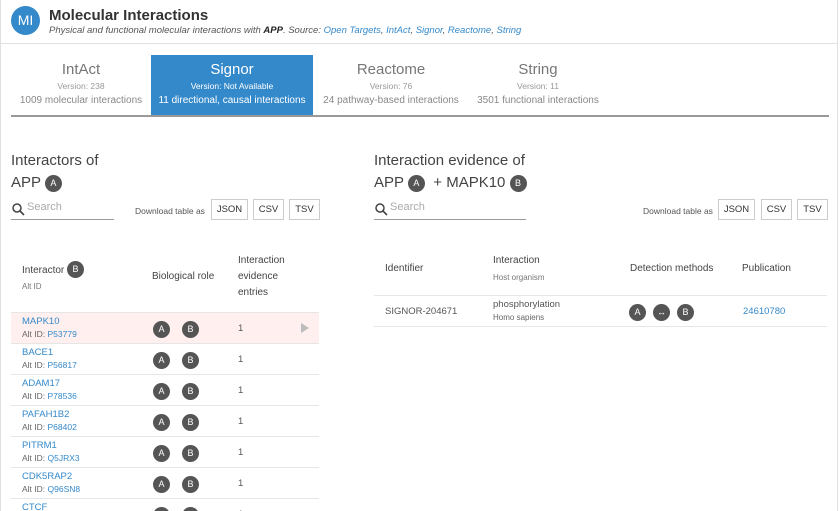 This screenshot has height=511, width=840. What do you see at coordinates (64, 458) in the screenshot?
I see `alt-id-link: Q5JRX3` at bounding box center [64, 458].